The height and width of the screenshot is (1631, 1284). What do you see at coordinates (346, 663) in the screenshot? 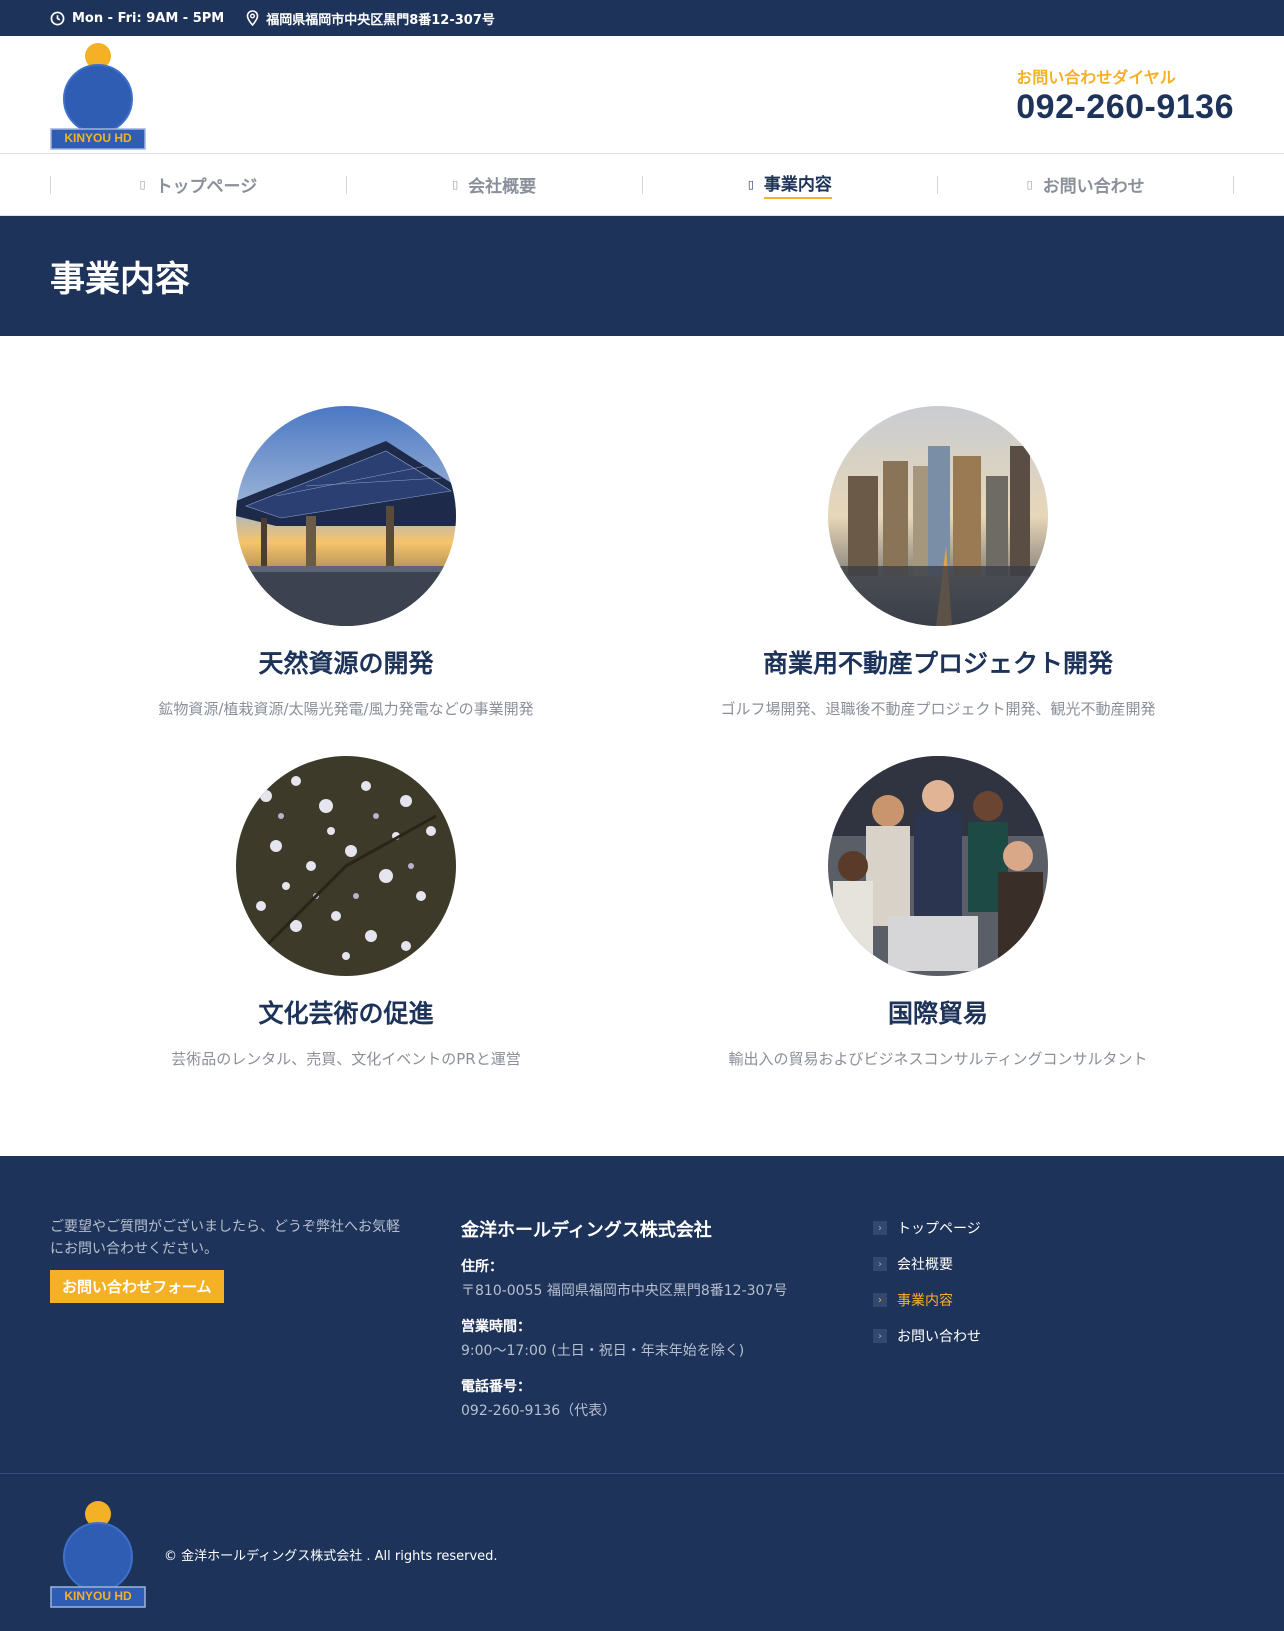
I see `service-title: 天然資源の開発` at bounding box center [346, 663].